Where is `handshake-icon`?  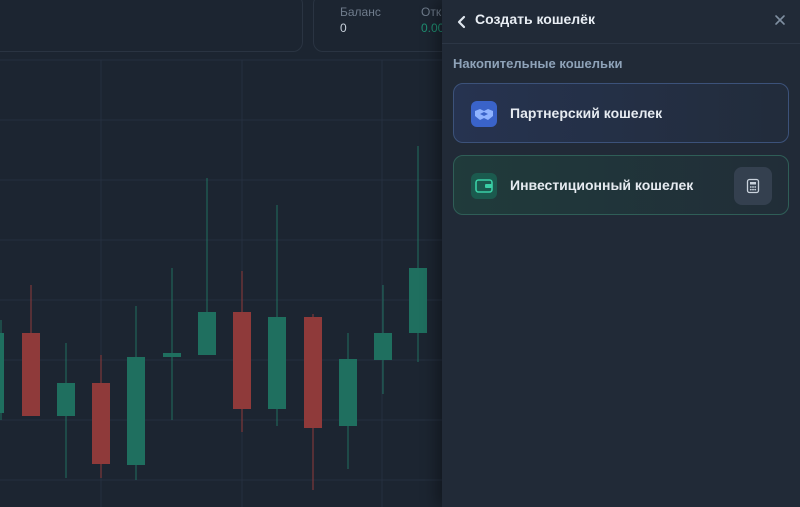
handshake-icon is located at coordinates (484, 114).